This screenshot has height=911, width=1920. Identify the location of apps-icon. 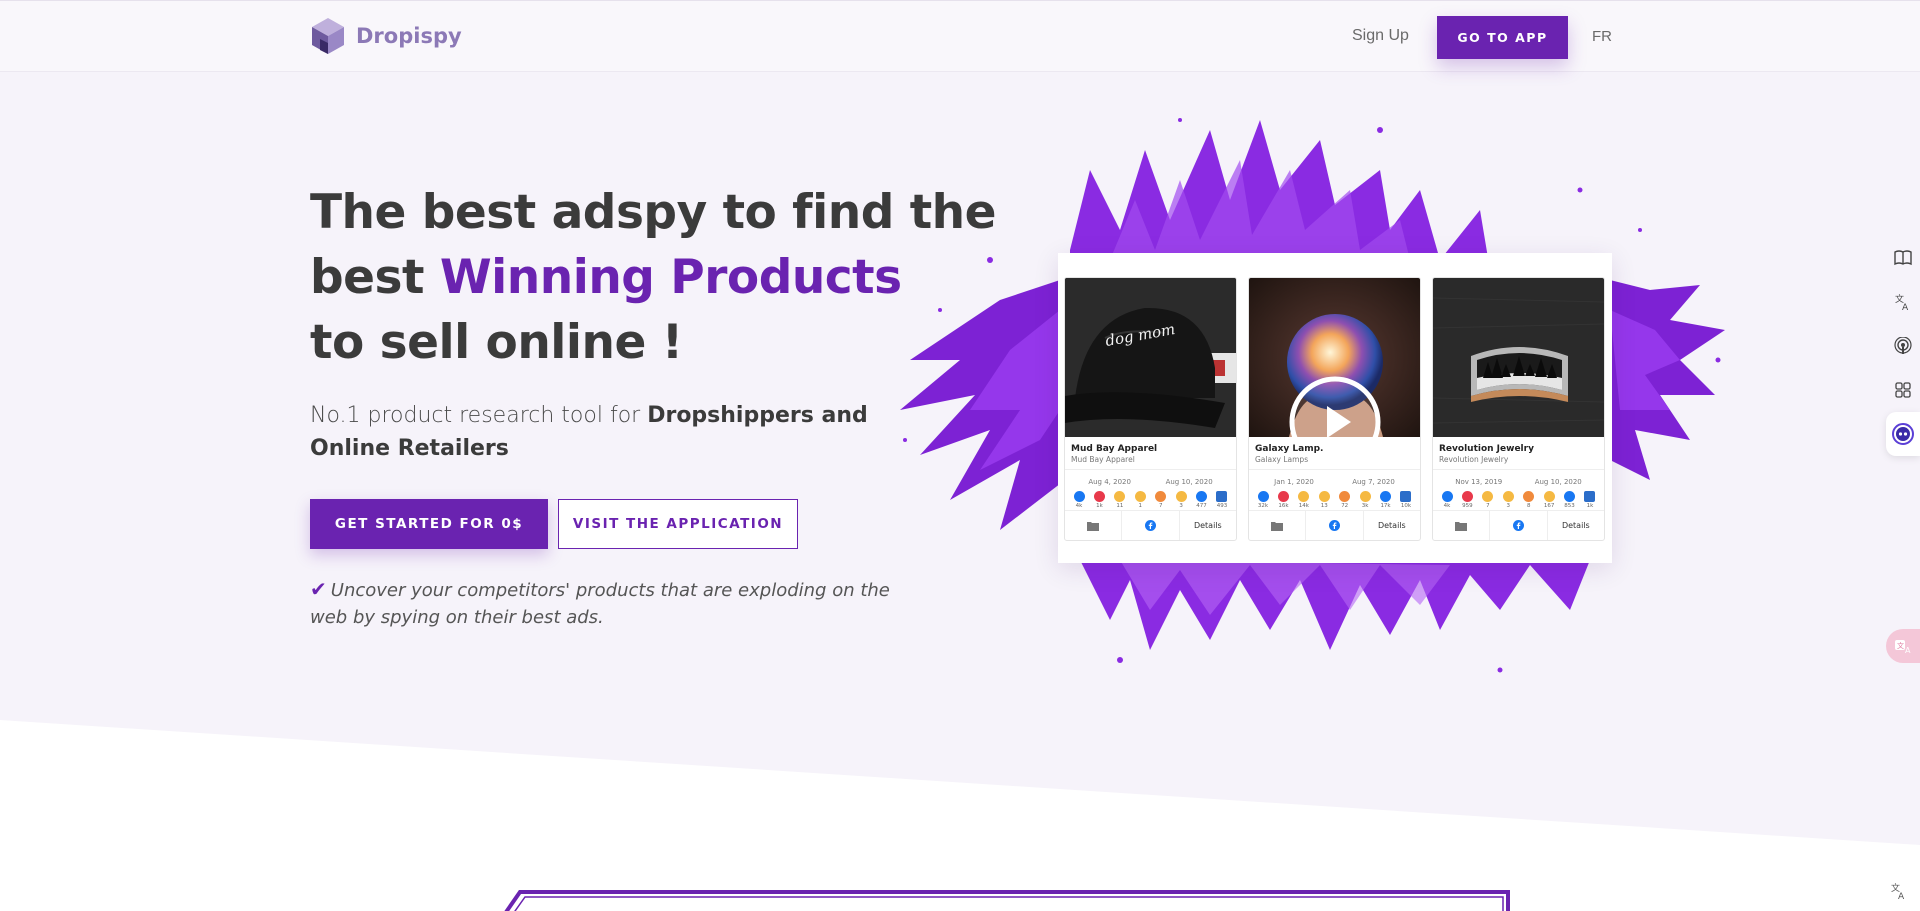
(1903, 390).